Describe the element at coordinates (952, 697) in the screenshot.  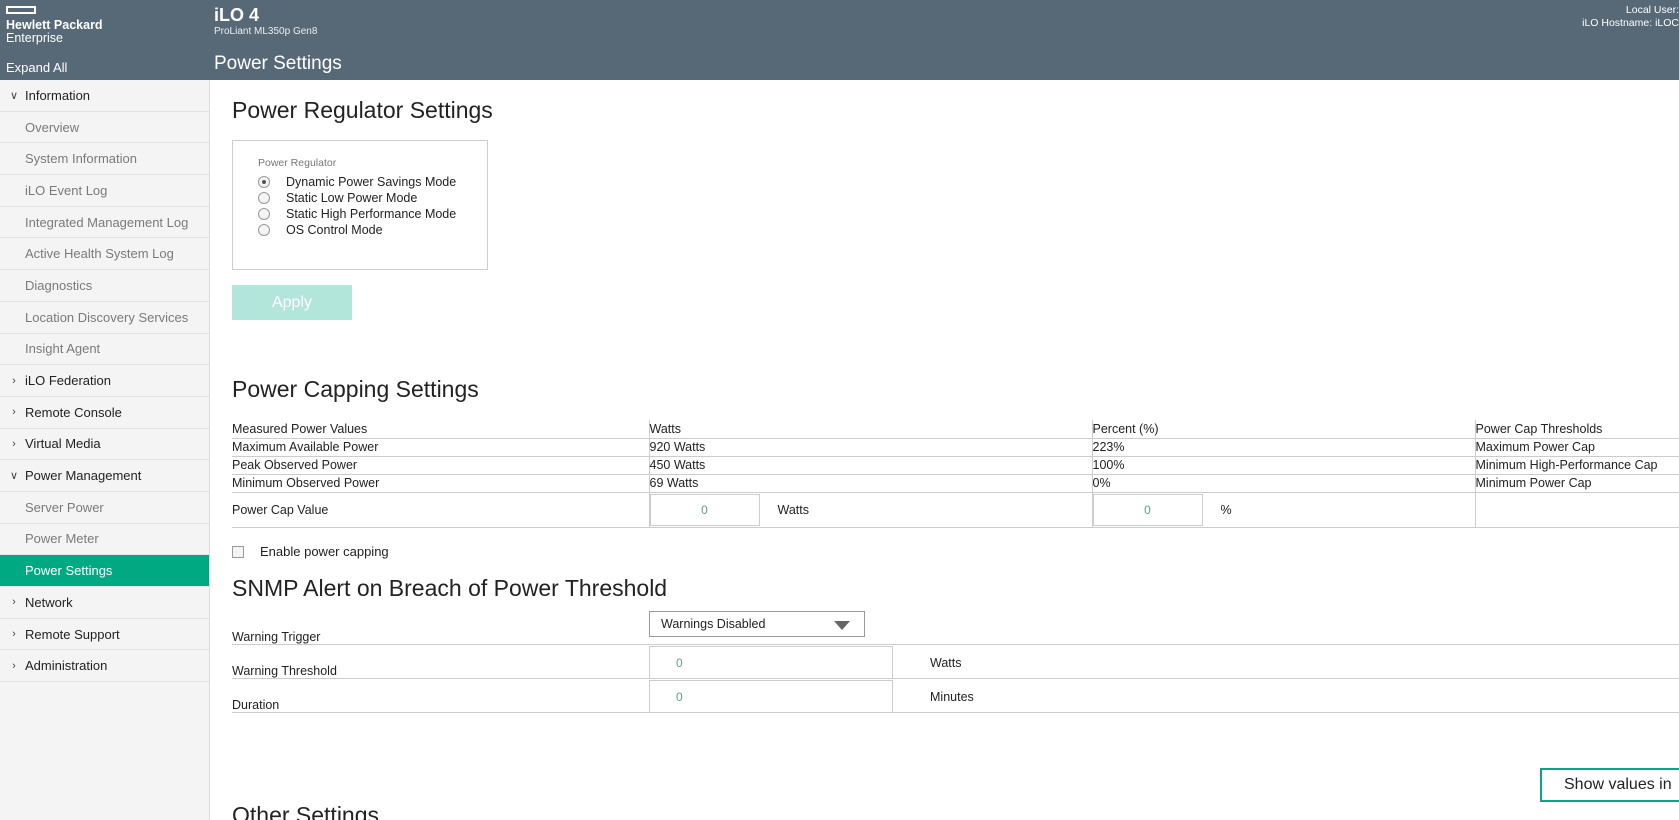
I see `duration-unit-label: Minutes` at that location.